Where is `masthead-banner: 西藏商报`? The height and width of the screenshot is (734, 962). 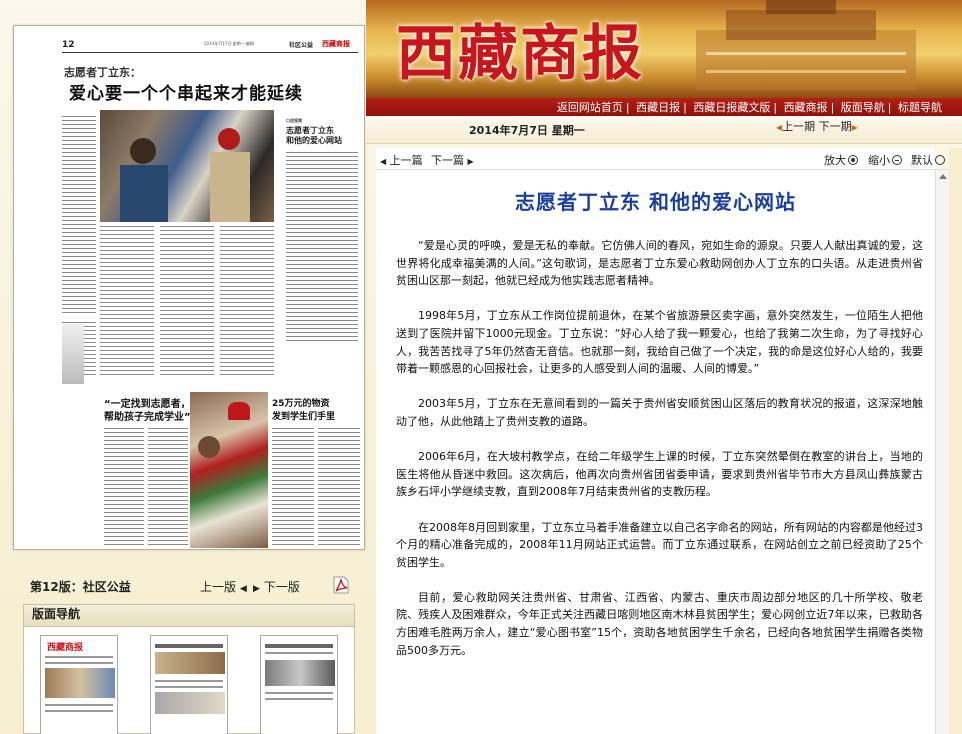
masthead-banner: 西藏商报 is located at coordinates (664, 49).